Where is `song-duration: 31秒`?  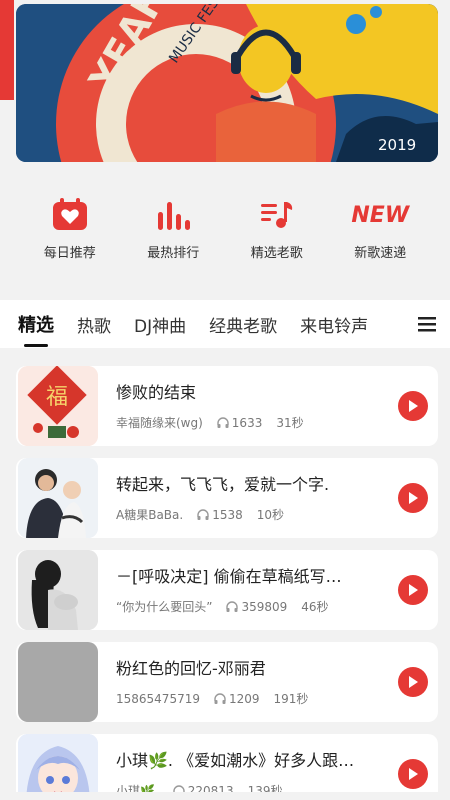
song-duration: 31秒 is located at coordinates (290, 423).